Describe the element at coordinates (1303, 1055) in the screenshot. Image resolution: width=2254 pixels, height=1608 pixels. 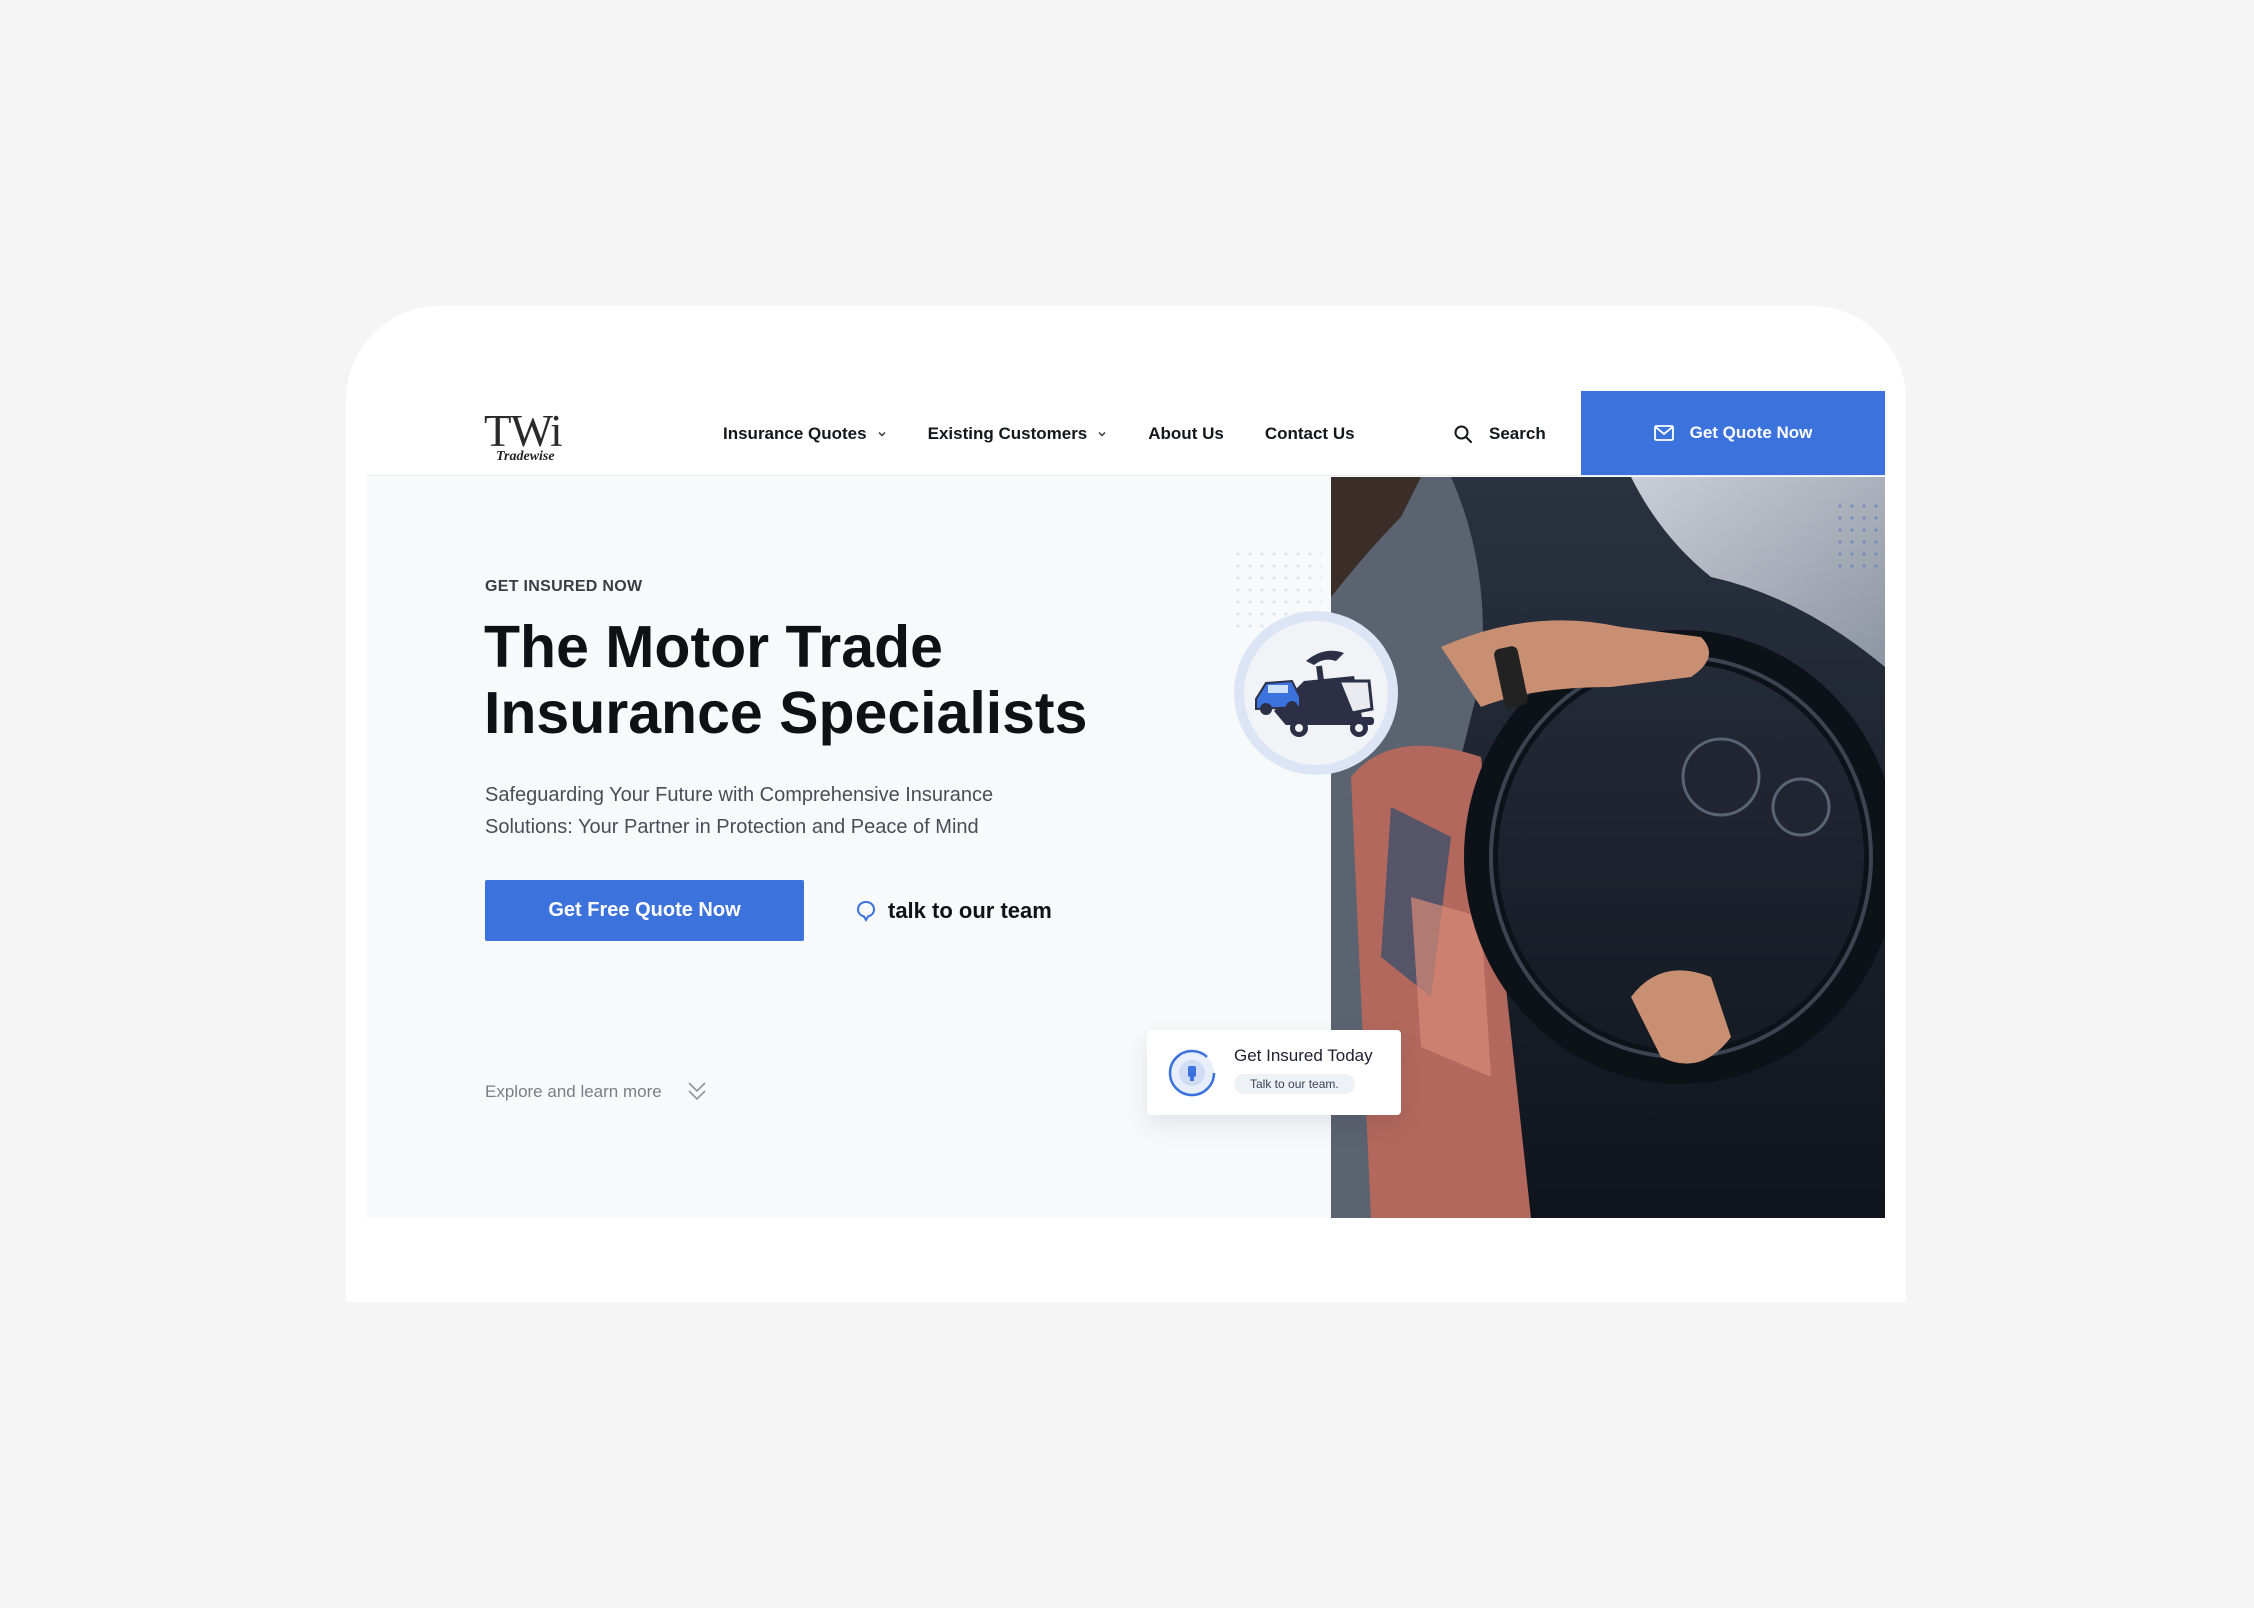
I see `info-card-title: Get Insured Today` at that location.